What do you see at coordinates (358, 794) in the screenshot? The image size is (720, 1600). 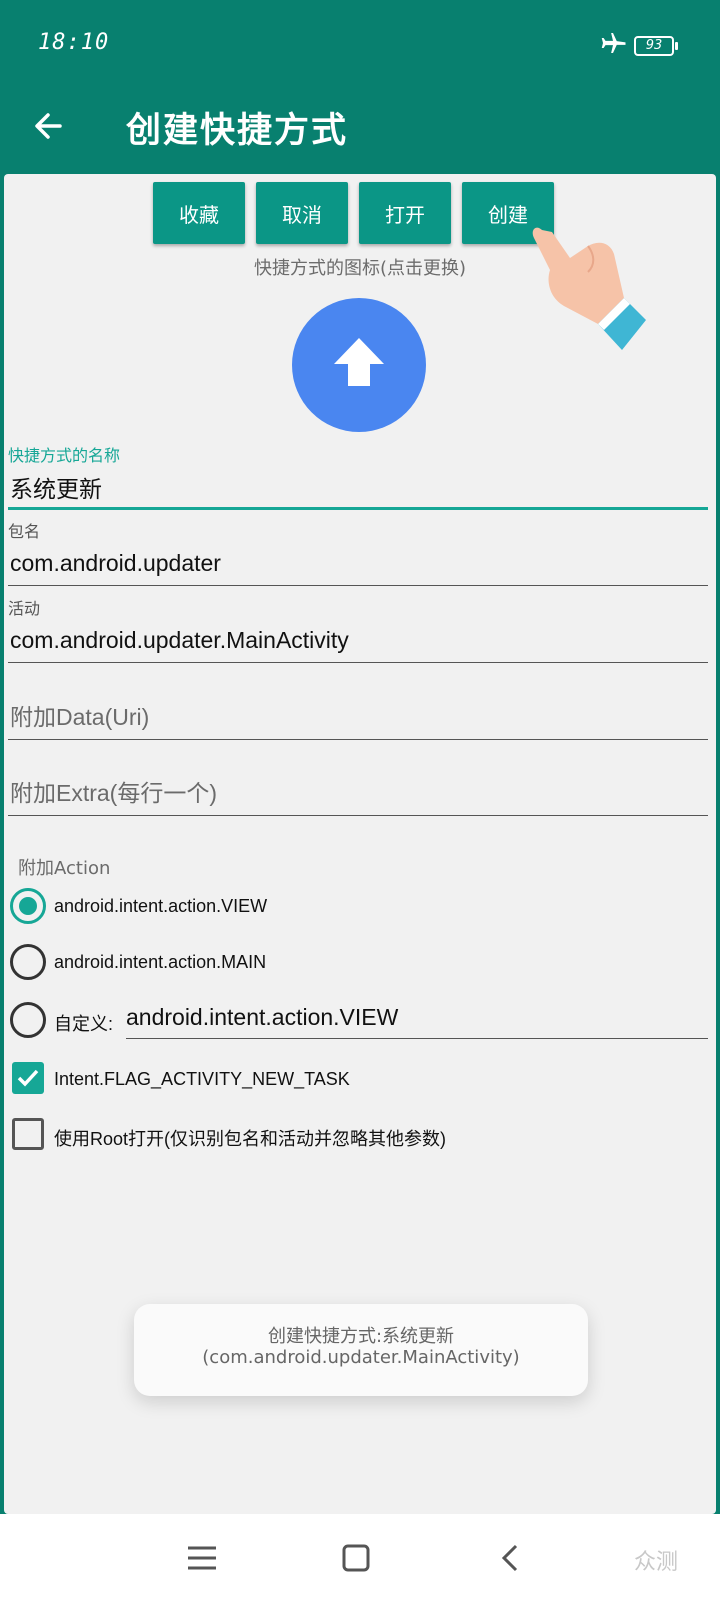 I see `extra-params-input` at bounding box center [358, 794].